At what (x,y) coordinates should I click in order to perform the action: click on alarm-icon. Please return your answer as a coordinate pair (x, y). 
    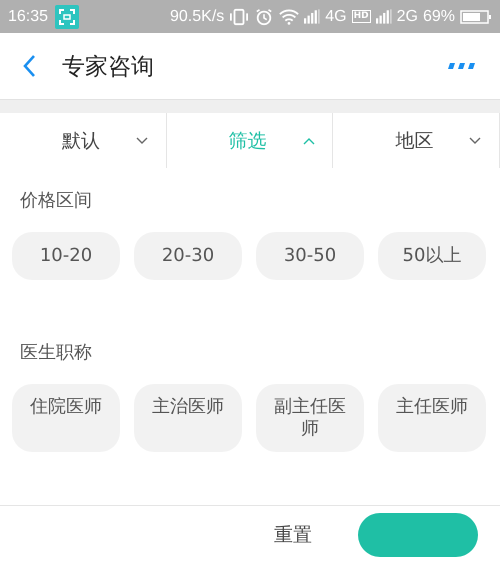
    Looking at the image, I should click on (264, 17).